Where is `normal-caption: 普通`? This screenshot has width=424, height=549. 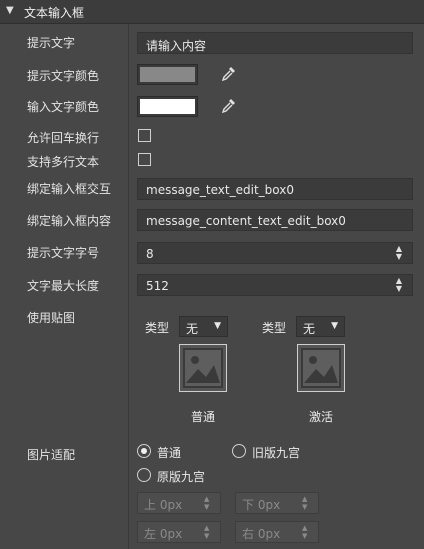 normal-caption: 普通 is located at coordinates (202, 417).